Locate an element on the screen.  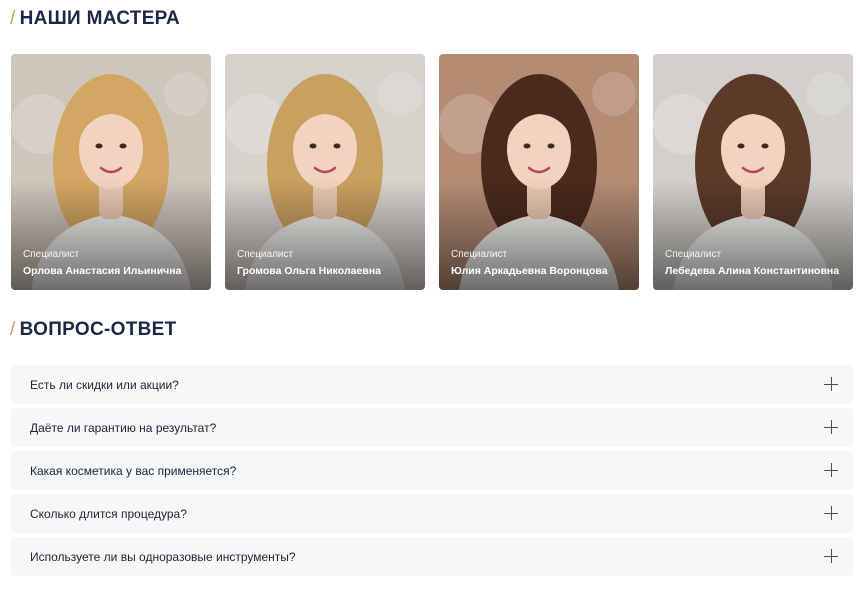
master-card-4: Специалист Лебедева Алина Константиновна is located at coordinates (753, 172).